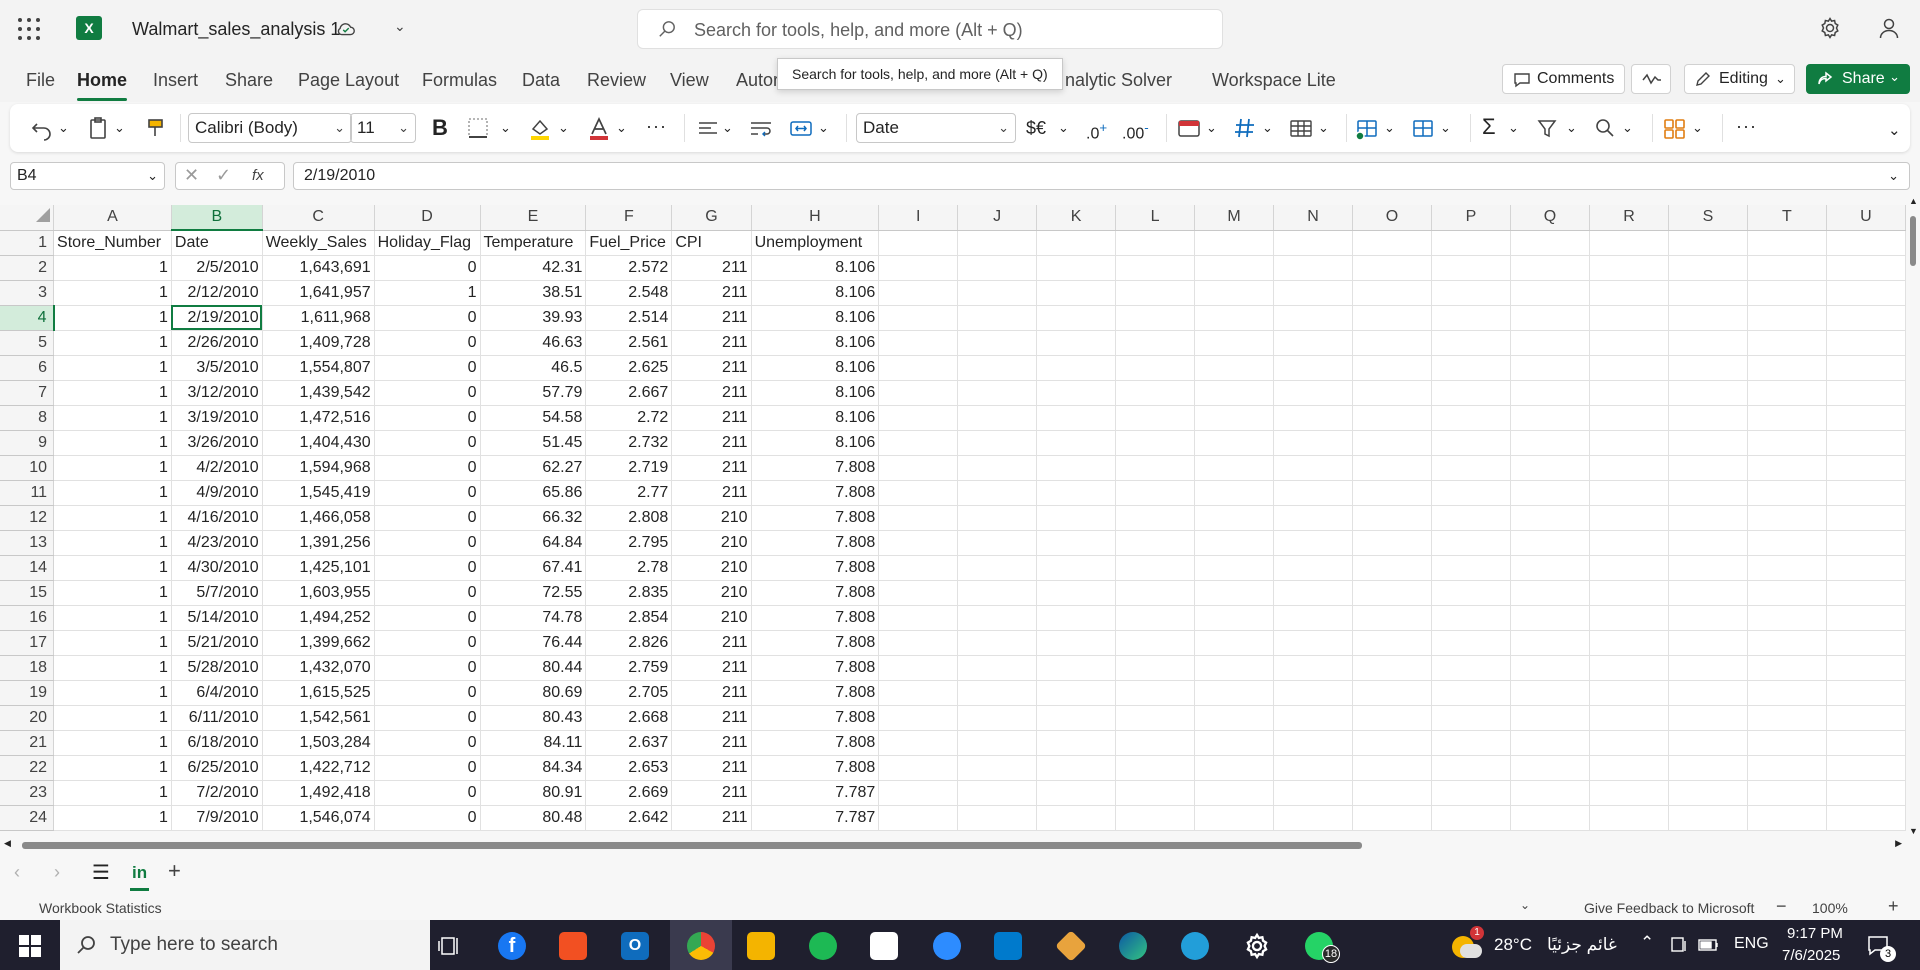 This screenshot has height=970, width=1920. What do you see at coordinates (533, 343) in the screenshot?
I see `cell: 46.63` at bounding box center [533, 343].